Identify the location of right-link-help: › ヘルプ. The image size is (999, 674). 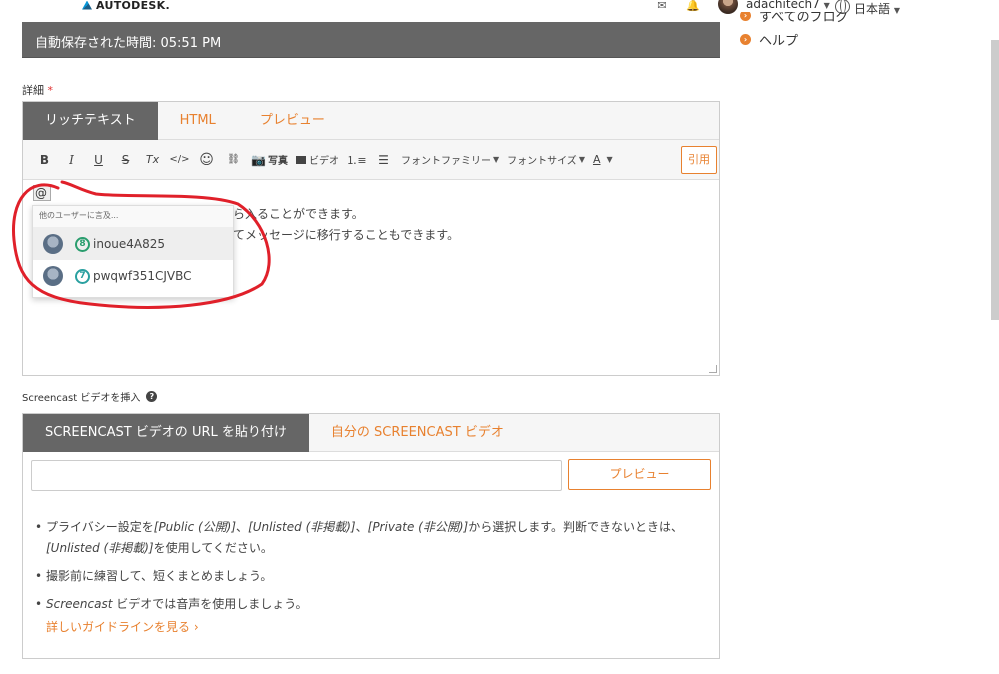
(769, 39).